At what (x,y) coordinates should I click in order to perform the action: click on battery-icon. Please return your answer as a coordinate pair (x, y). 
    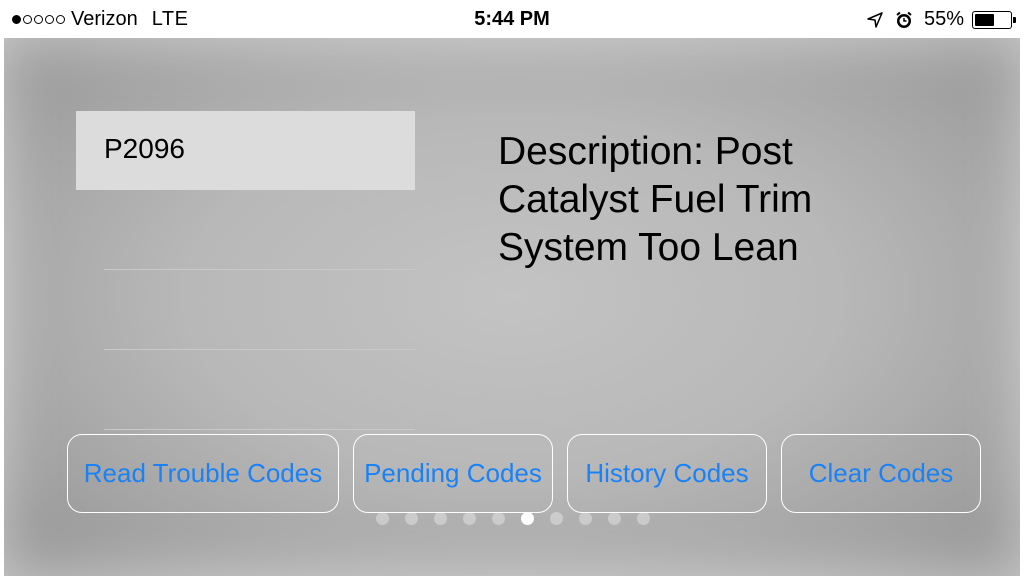
    Looking at the image, I should click on (994, 19).